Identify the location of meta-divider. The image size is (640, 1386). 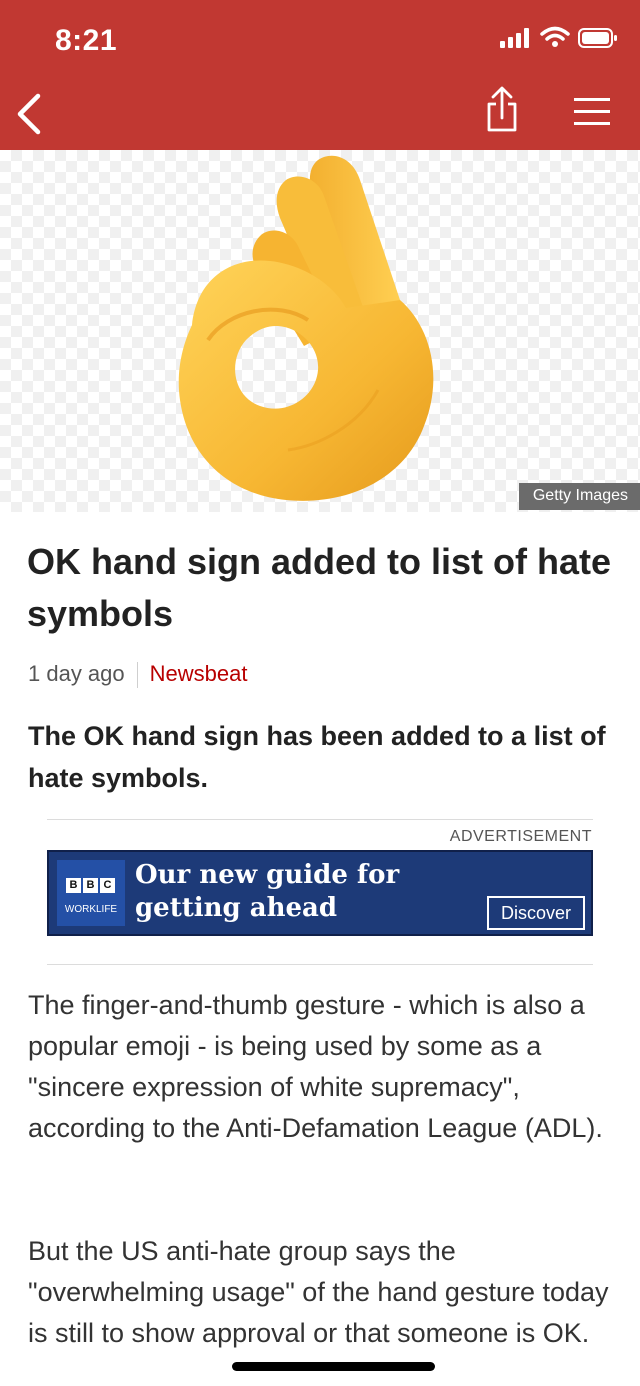
(137, 675).